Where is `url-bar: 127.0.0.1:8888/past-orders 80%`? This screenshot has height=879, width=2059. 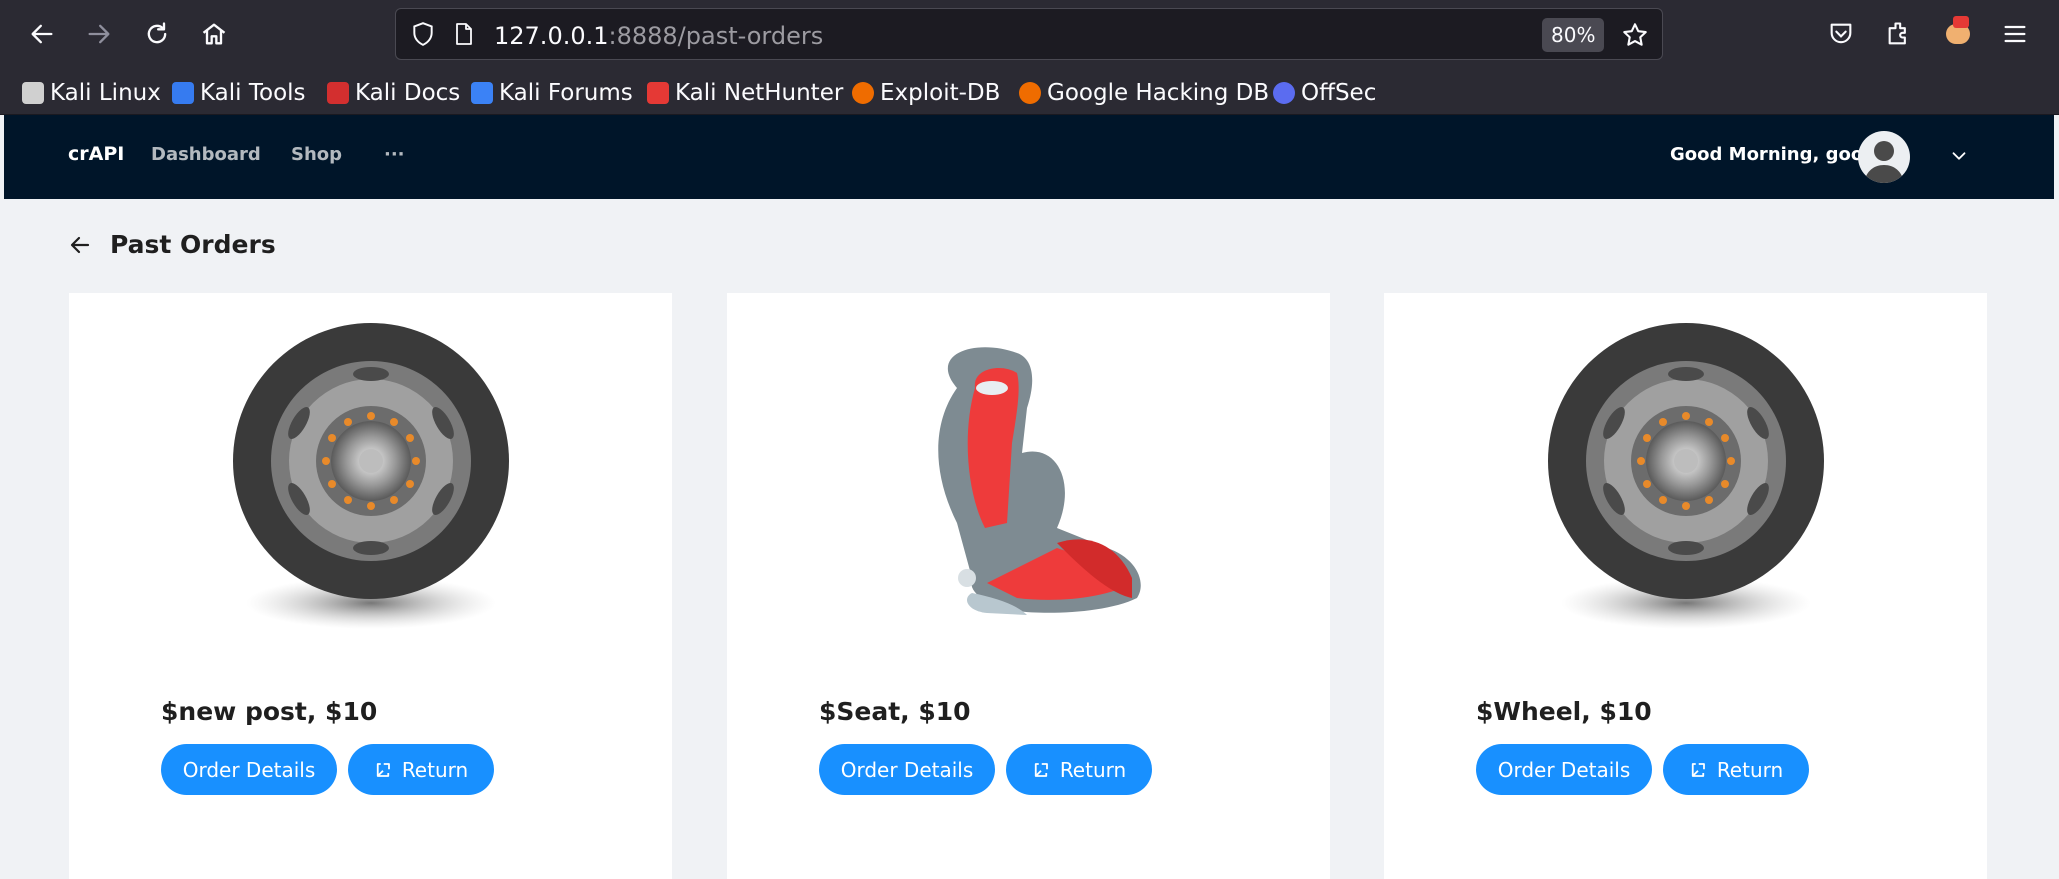
url-bar: 127.0.0.1:8888/past-orders 80% is located at coordinates (1029, 34).